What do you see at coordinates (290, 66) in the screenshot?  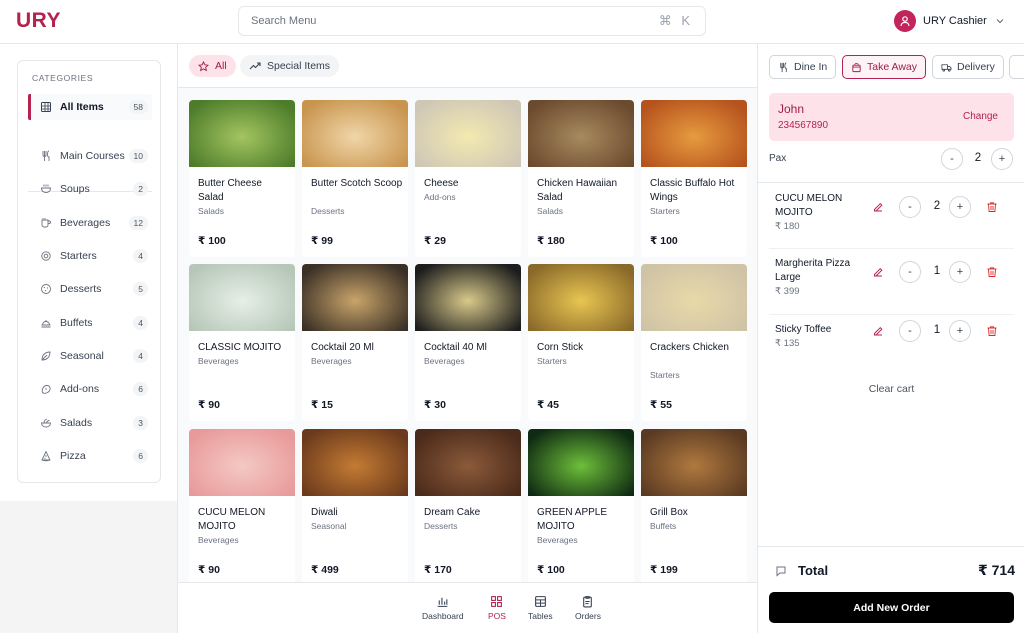 I see `filter-special-button: Special Items` at bounding box center [290, 66].